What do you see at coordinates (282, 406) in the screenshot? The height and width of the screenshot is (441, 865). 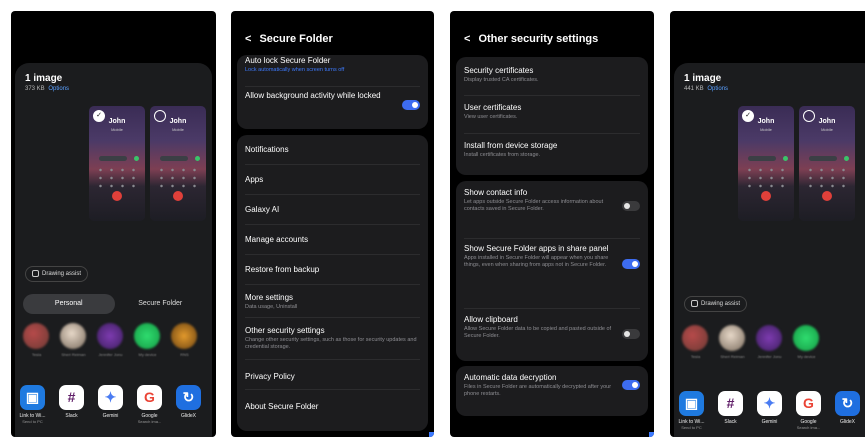 I see `menu-item-label: About Secure Folder` at bounding box center [282, 406].